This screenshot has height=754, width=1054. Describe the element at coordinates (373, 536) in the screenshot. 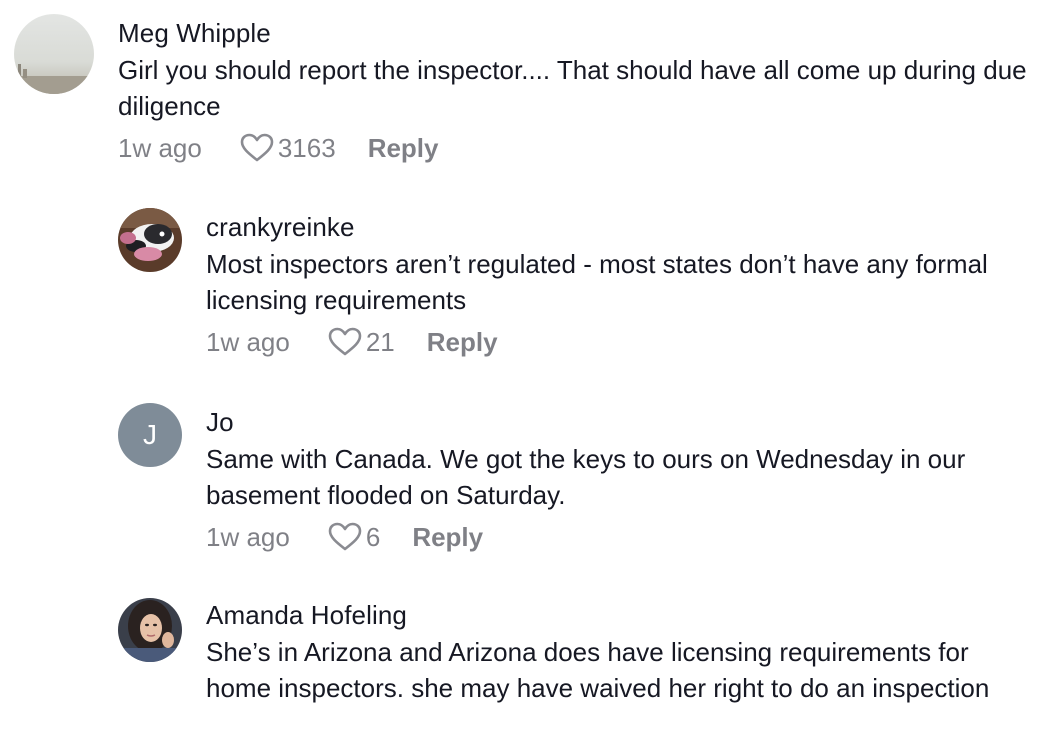

I see `like-count: 6` at that location.